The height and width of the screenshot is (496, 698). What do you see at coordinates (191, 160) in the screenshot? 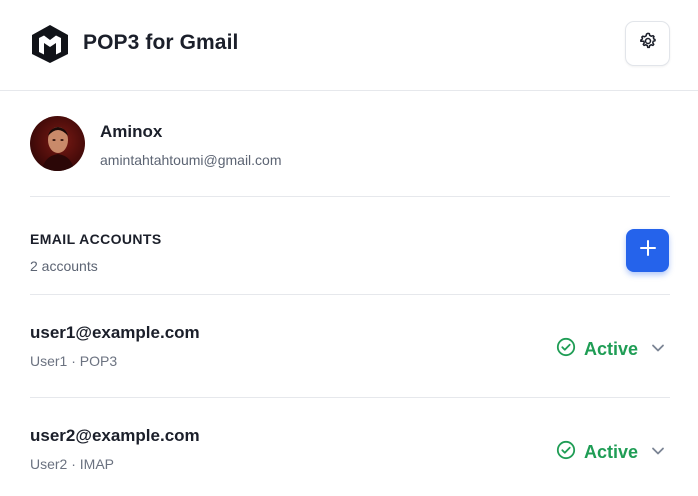
I see `user-email: amintahtahtoumi@gmail.com` at bounding box center [191, 160].